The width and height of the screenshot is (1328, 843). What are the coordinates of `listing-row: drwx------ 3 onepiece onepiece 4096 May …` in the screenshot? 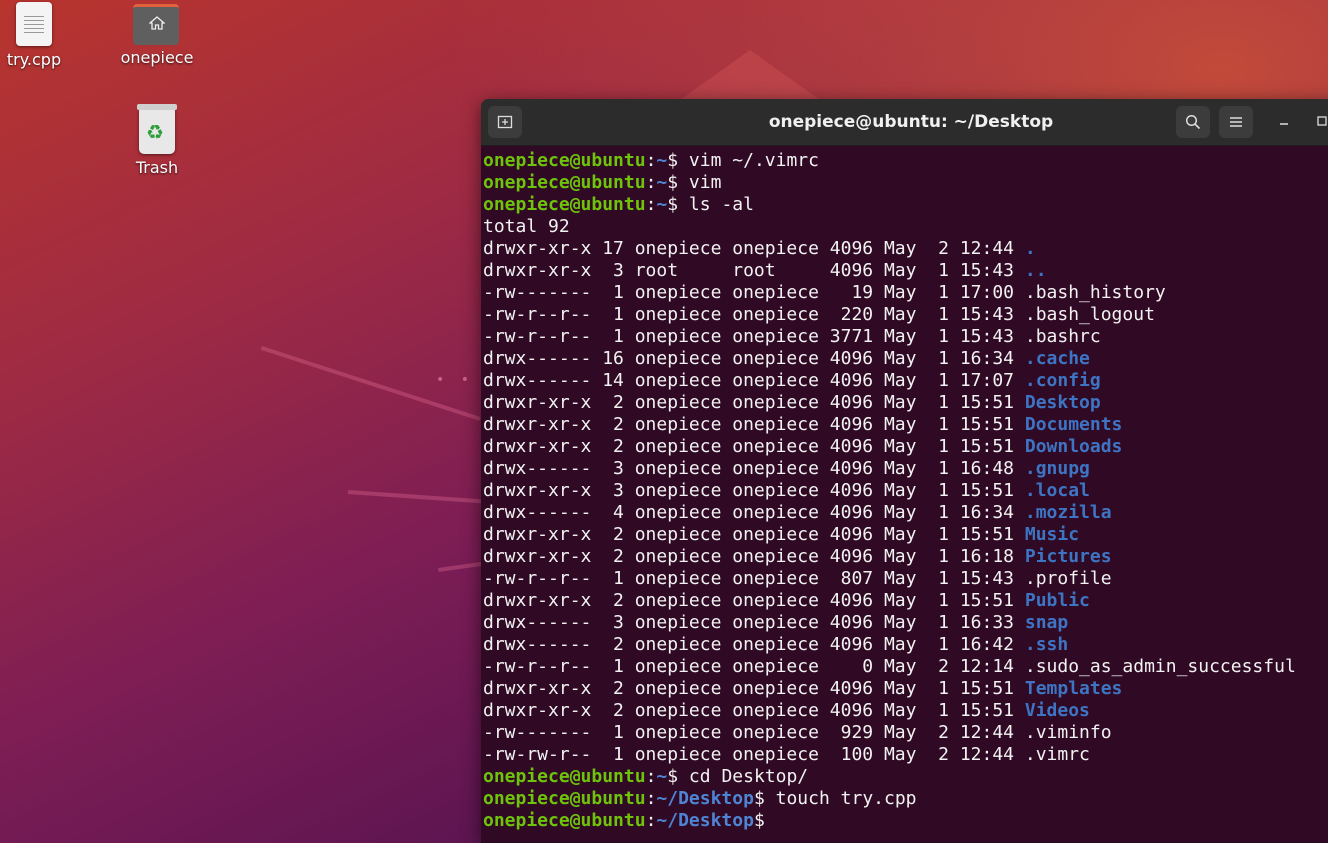 It's located at (905, 469).